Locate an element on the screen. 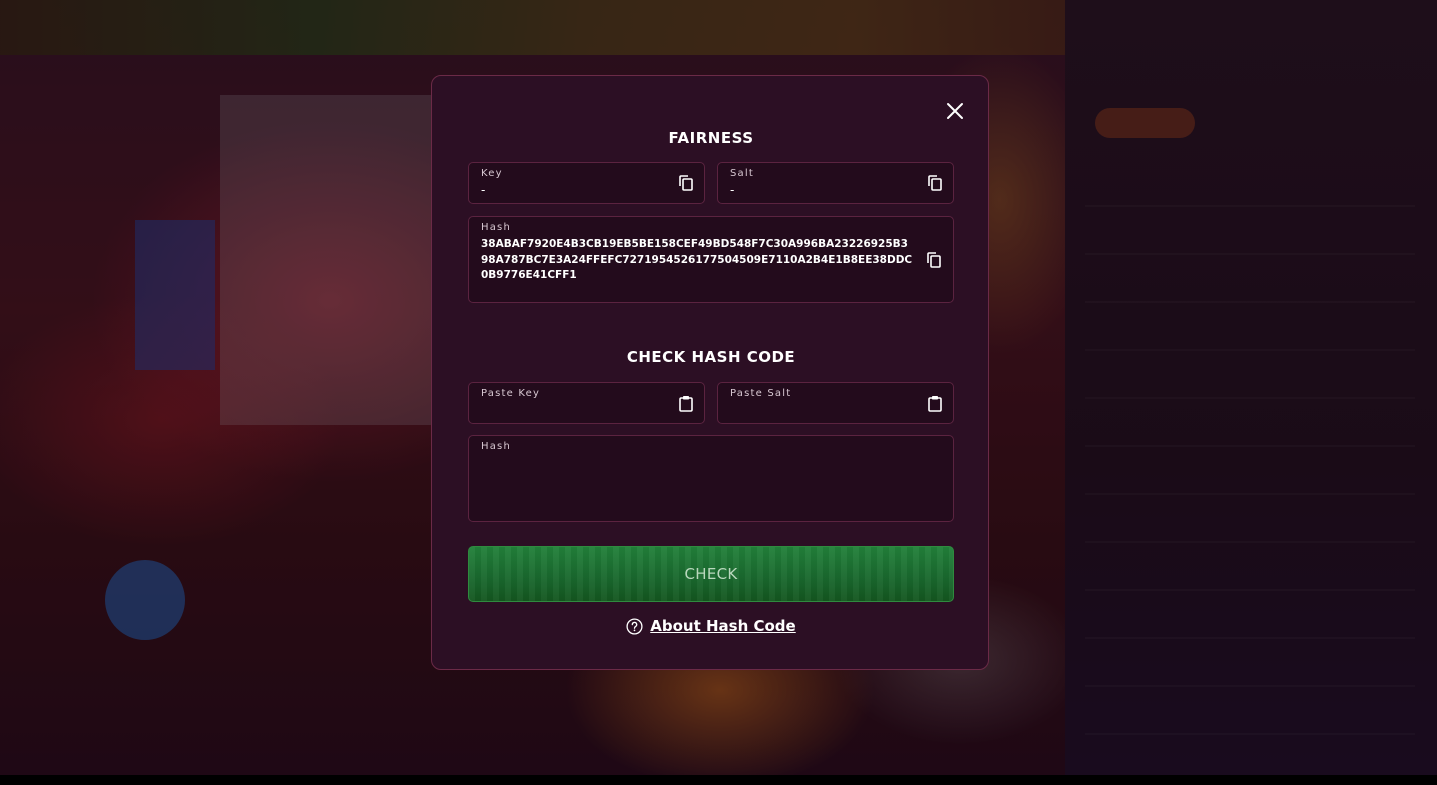 The image size is (1437, 785). bottom-bar is located at coordinates (718, 780).